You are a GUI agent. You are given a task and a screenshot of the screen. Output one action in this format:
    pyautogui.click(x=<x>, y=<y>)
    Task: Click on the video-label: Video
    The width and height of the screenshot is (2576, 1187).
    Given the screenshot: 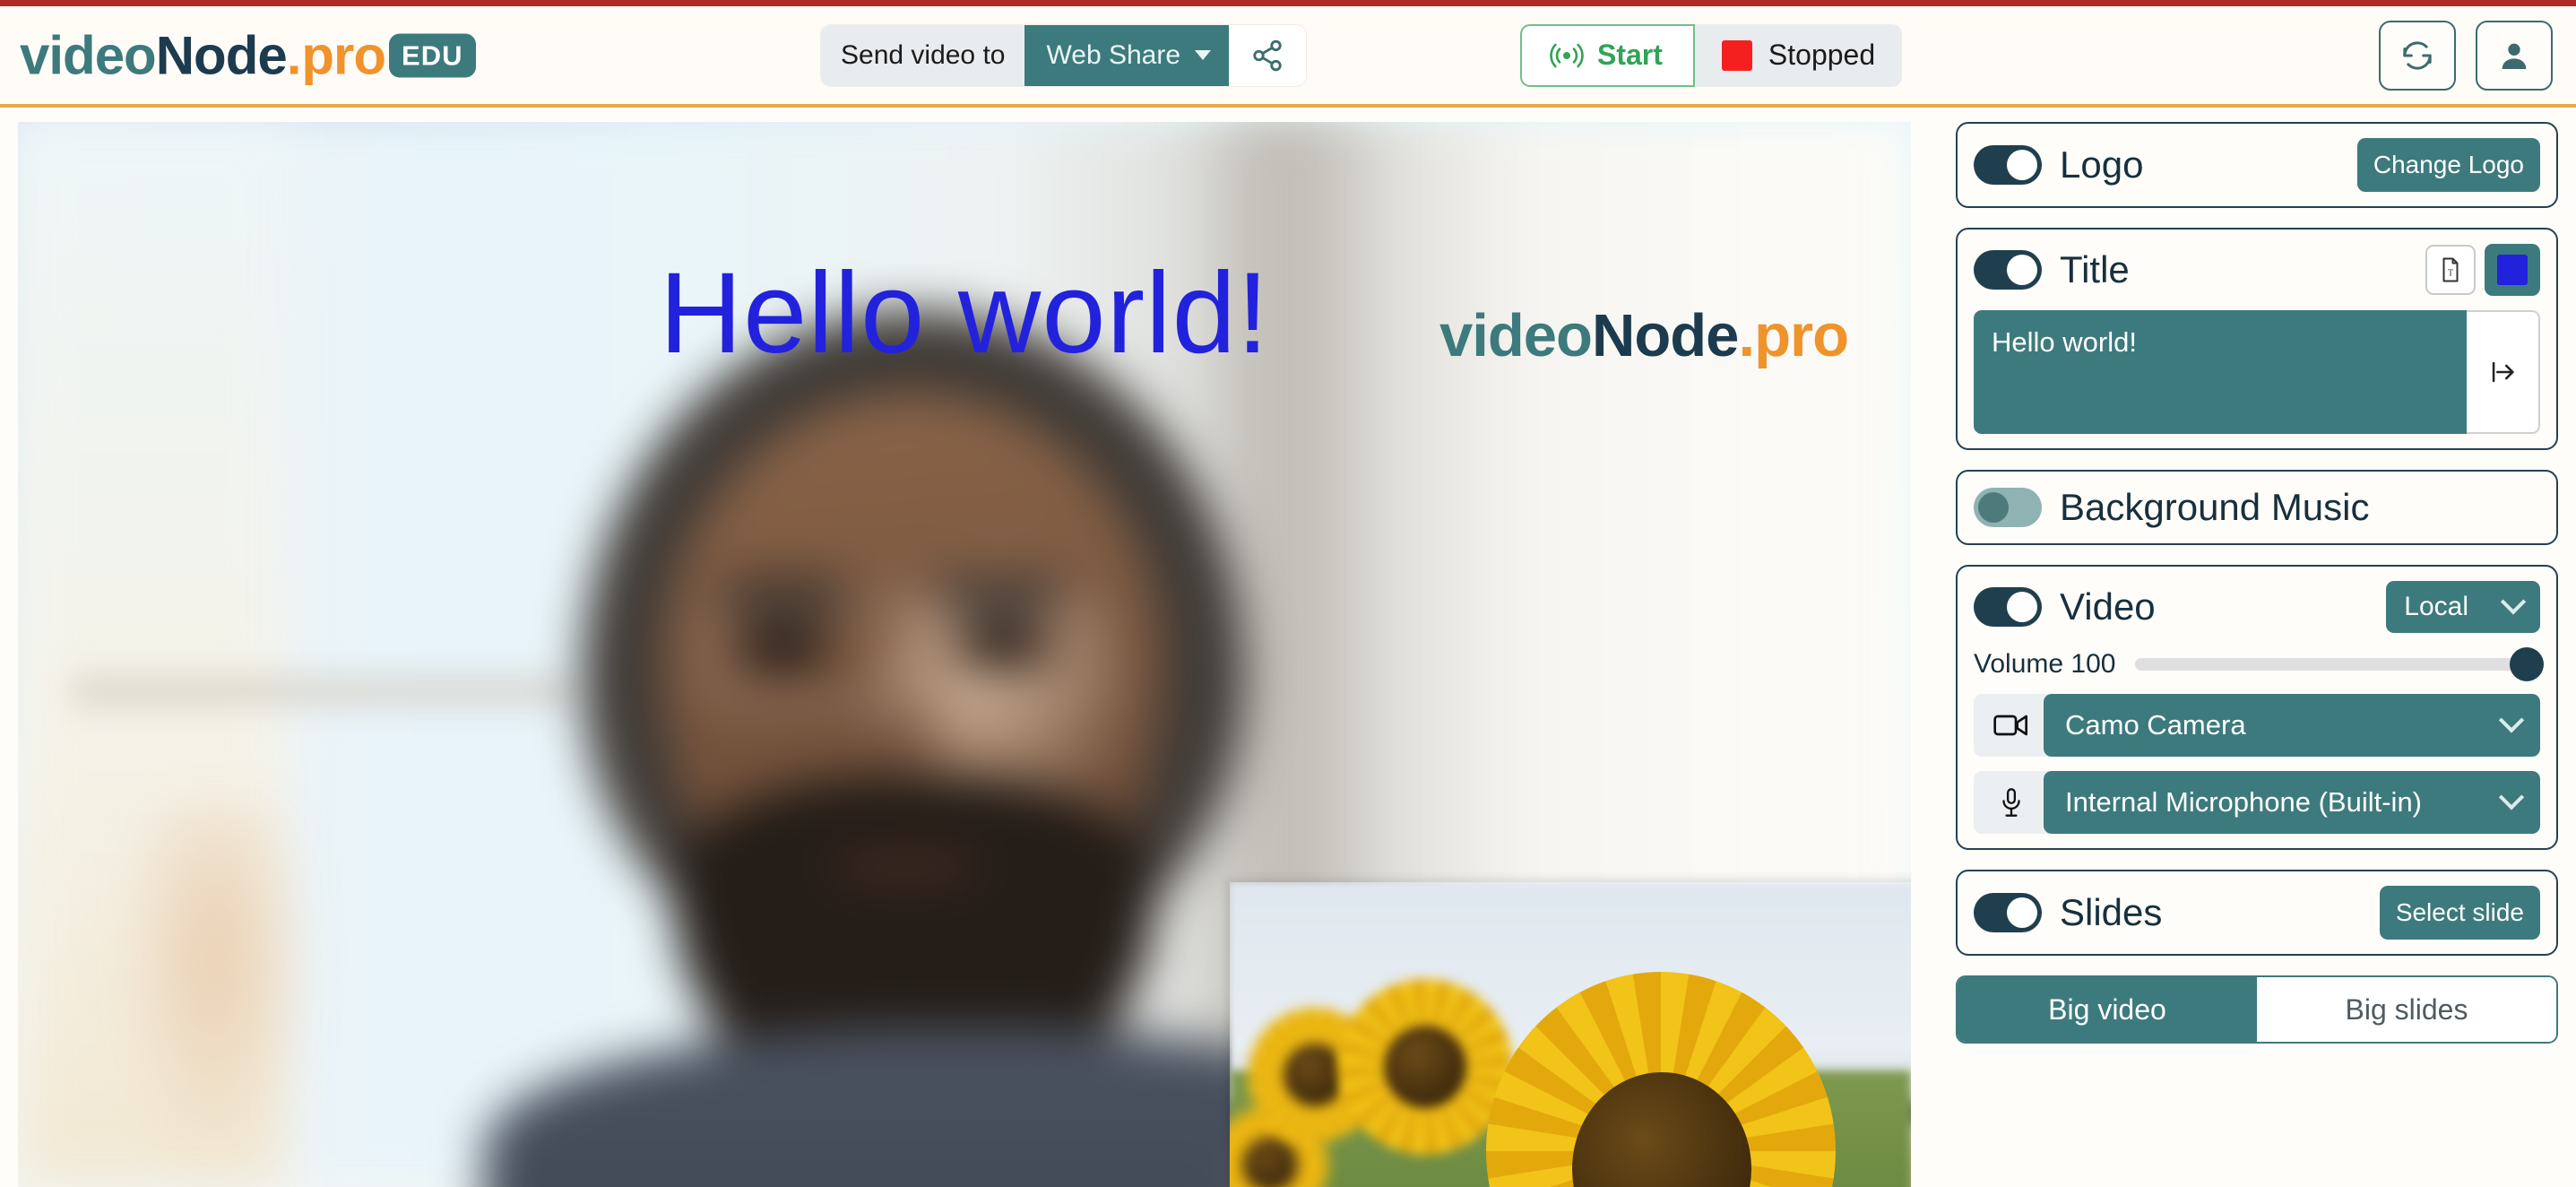 What is the action you would take?
    pyautogui.click(x=2108, y=606)
    